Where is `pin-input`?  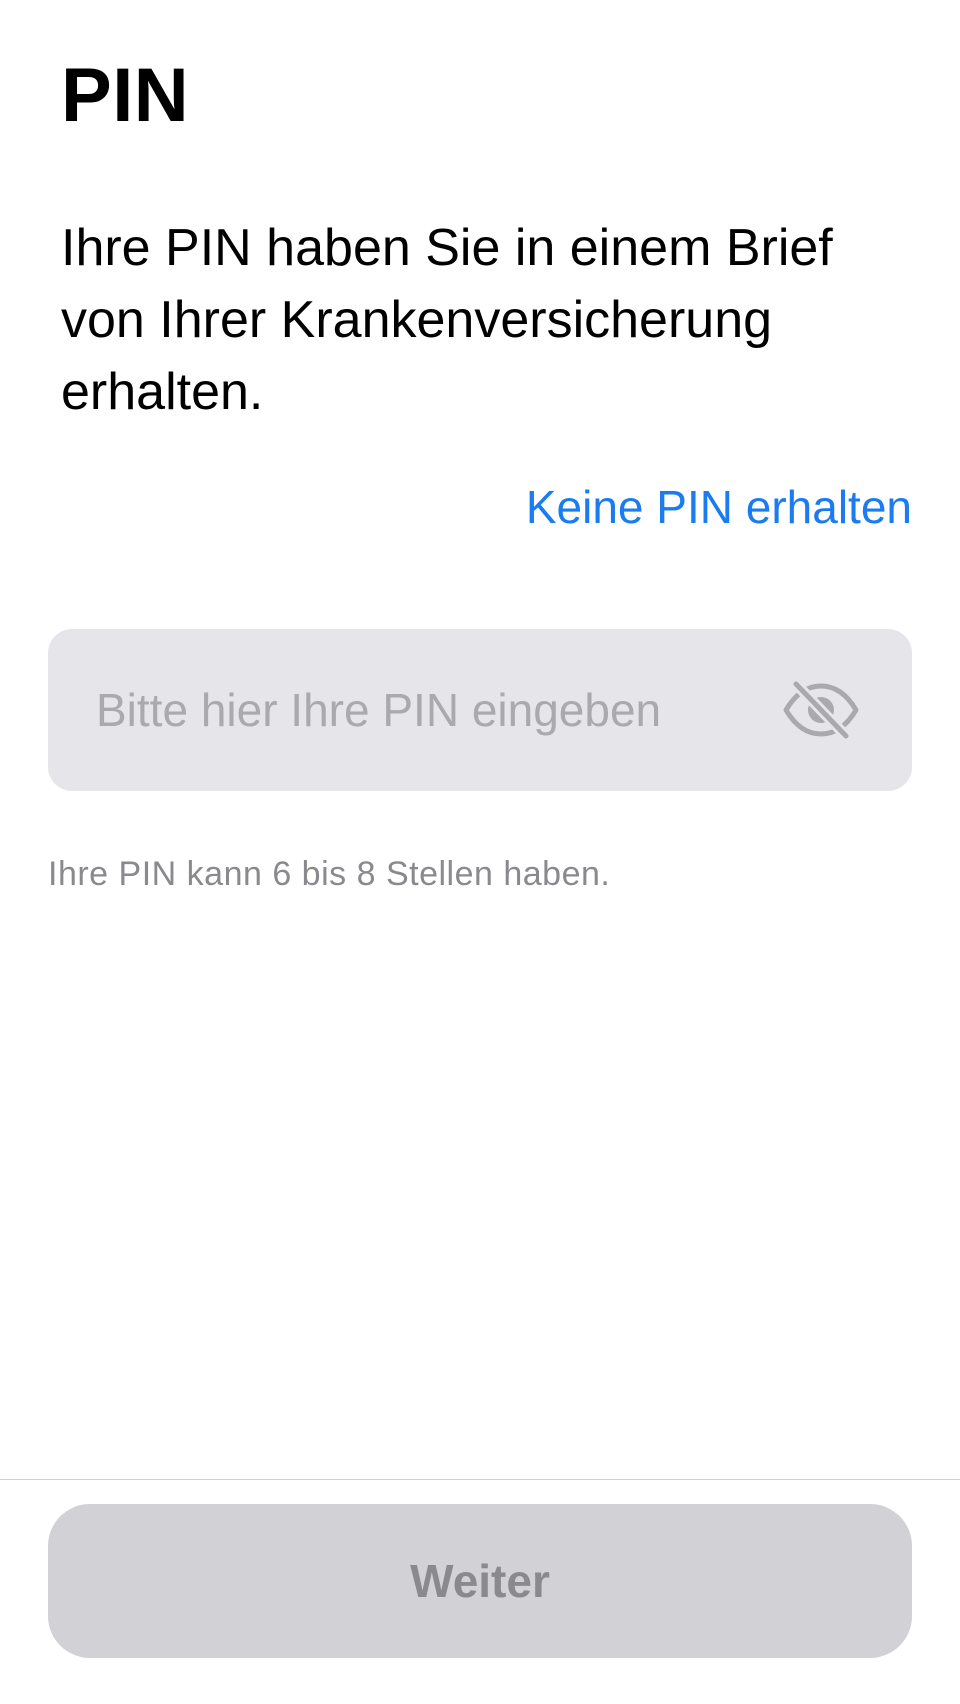 pin-input is located at coordinates (426, 710).